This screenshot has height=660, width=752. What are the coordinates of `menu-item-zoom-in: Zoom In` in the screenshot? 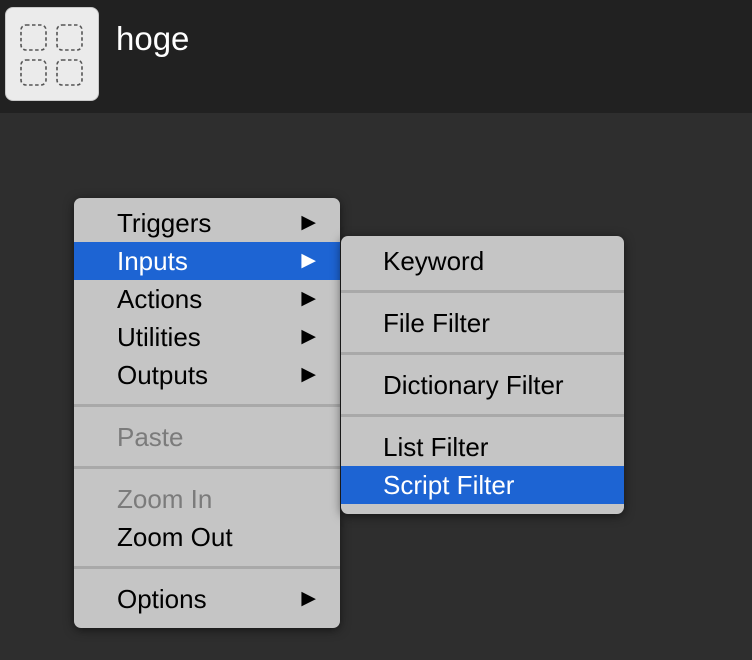 It's located at (207, 499).